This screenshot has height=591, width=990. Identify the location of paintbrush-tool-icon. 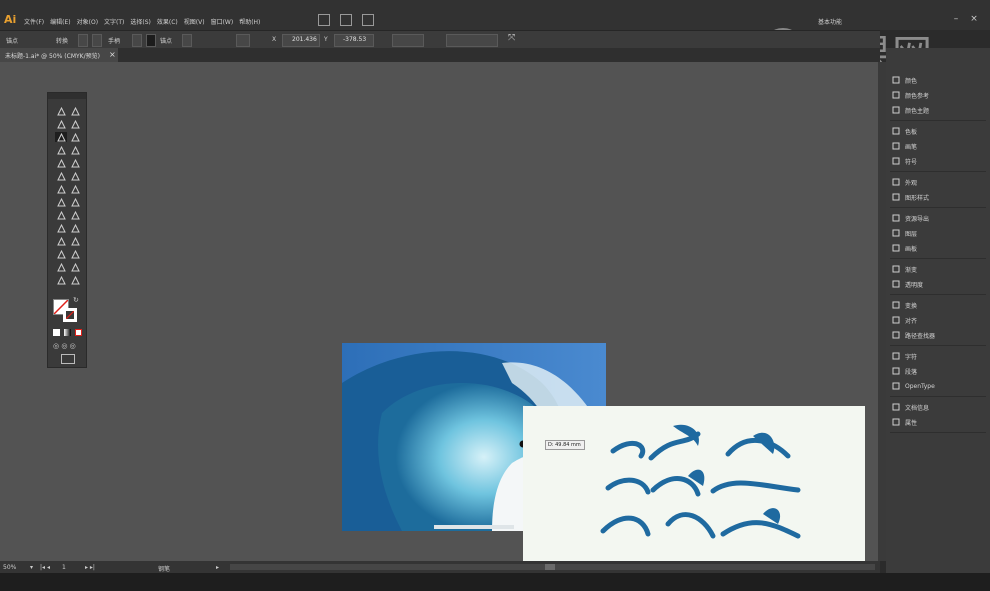
(75, 163).